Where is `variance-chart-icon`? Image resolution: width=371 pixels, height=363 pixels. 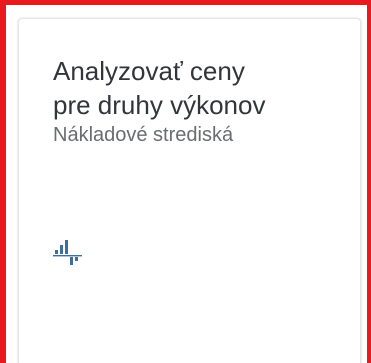
variance-chart-icon is located at coordinates (68, 252).